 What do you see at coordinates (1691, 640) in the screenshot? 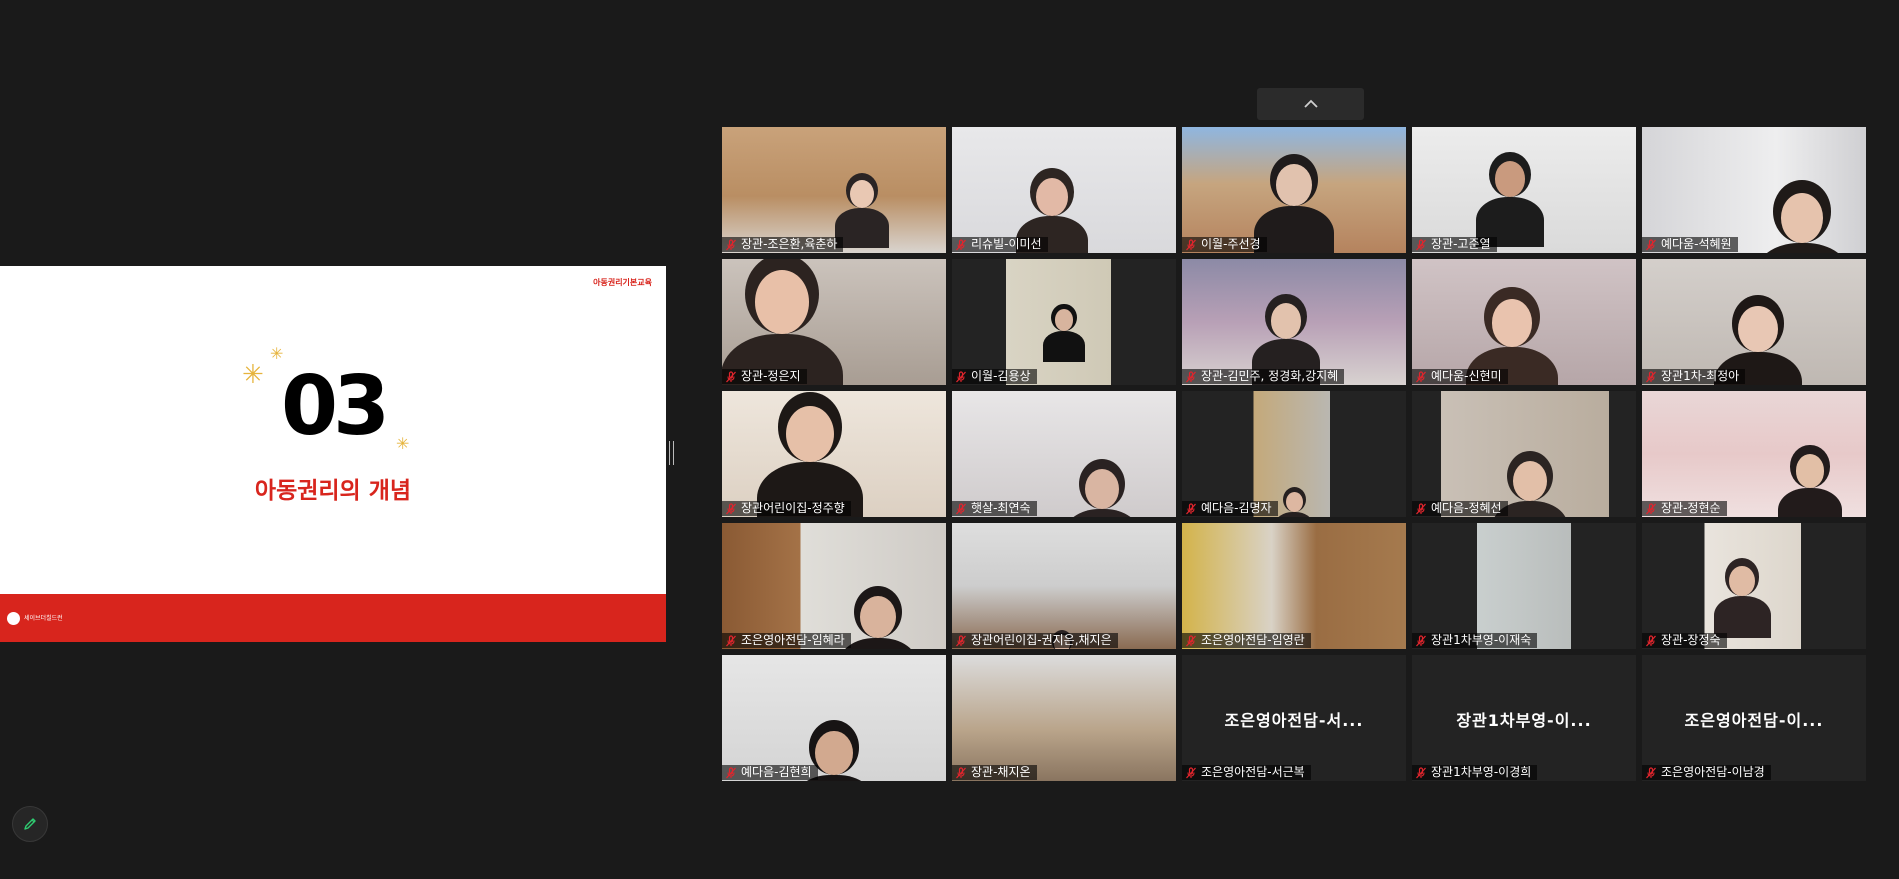
I see `participant-name: 장관-장정숙` at bounding box center [1691, 640].